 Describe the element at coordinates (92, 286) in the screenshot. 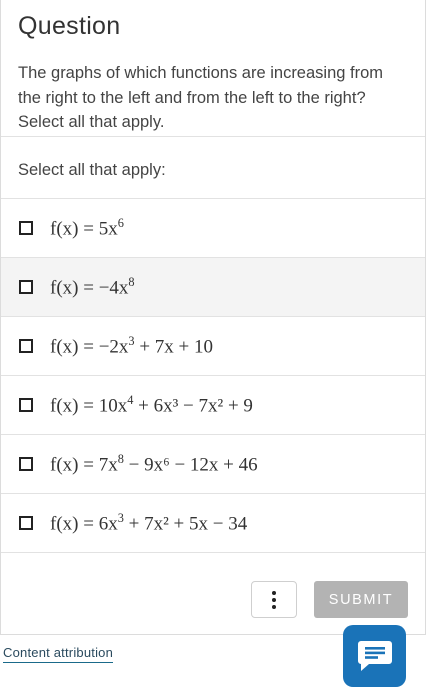

I see `option-label: f(x) = −4x8` at that location.